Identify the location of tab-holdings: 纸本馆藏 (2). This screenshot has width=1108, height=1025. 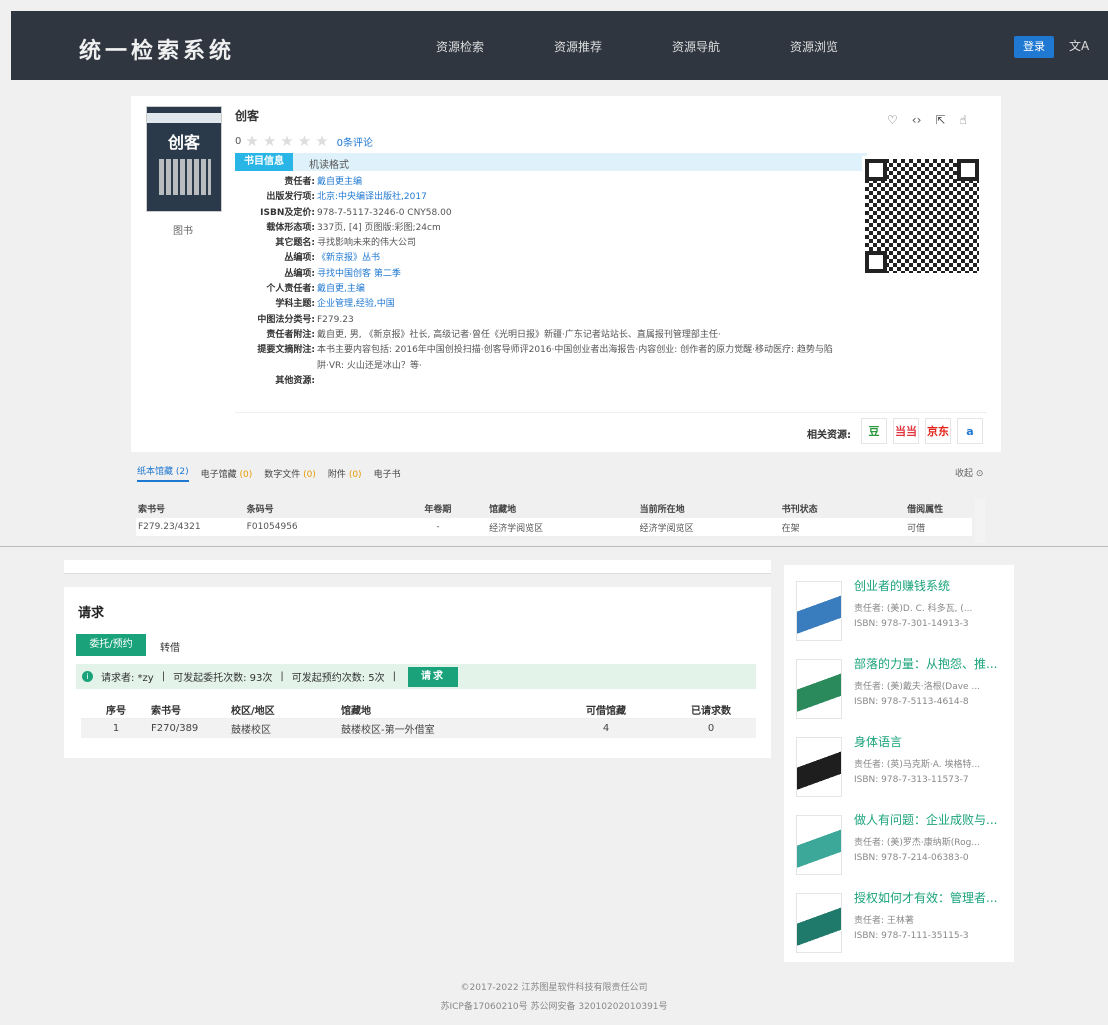
(163, 473).